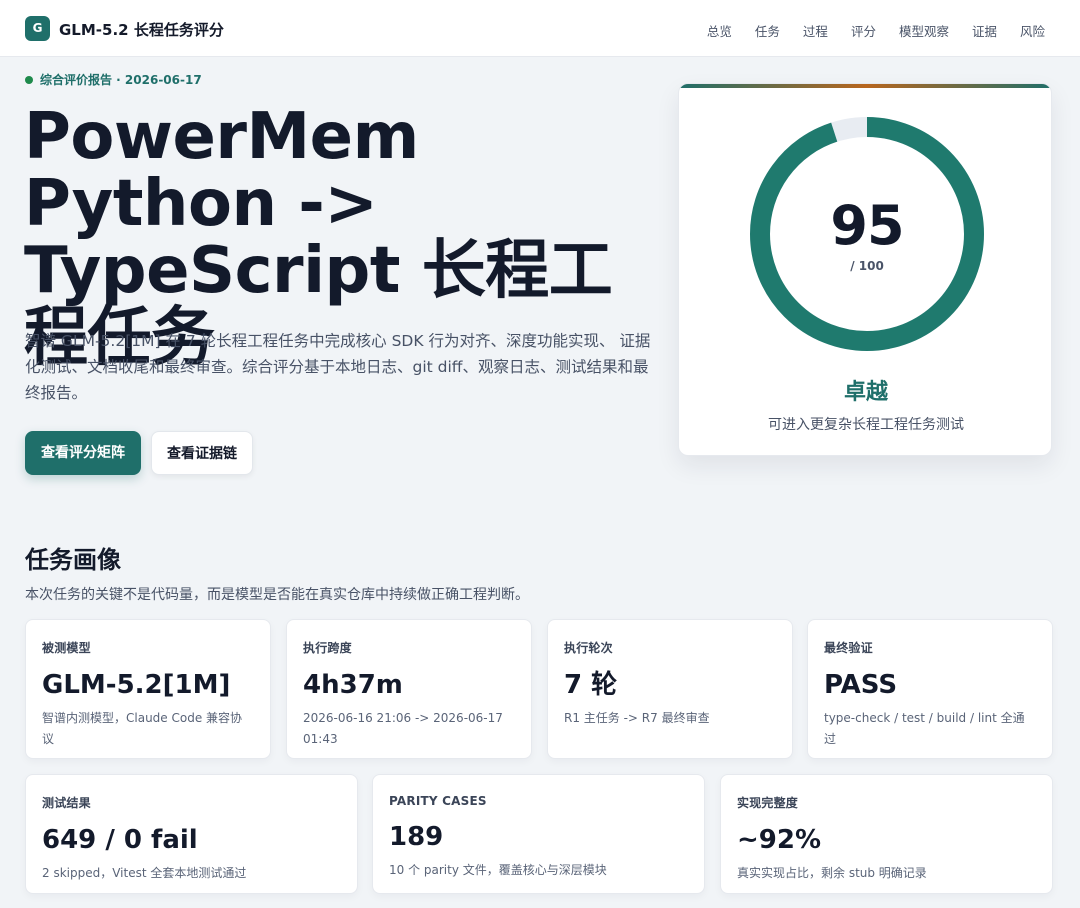 The height and width of the screenshot is (908, 1080). I want to click on status-dot-icon, so click(29, 79).